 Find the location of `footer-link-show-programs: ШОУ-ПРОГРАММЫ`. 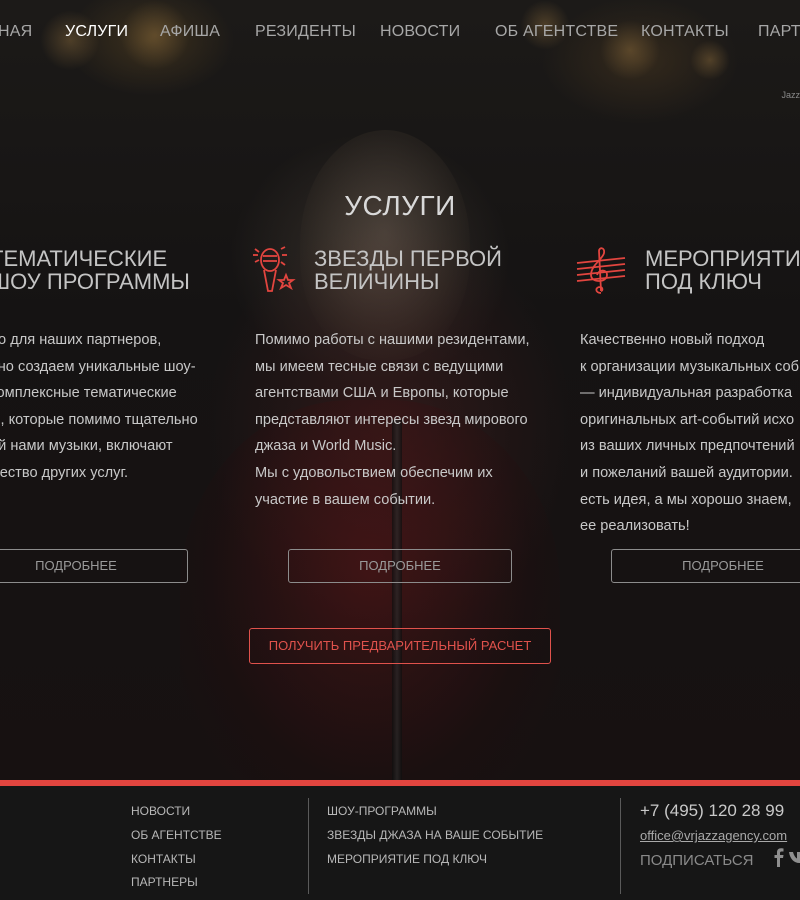

footer-link-show-programs: ШОУ-ПРОГРАММЫ is located at coordinates (435, 812).